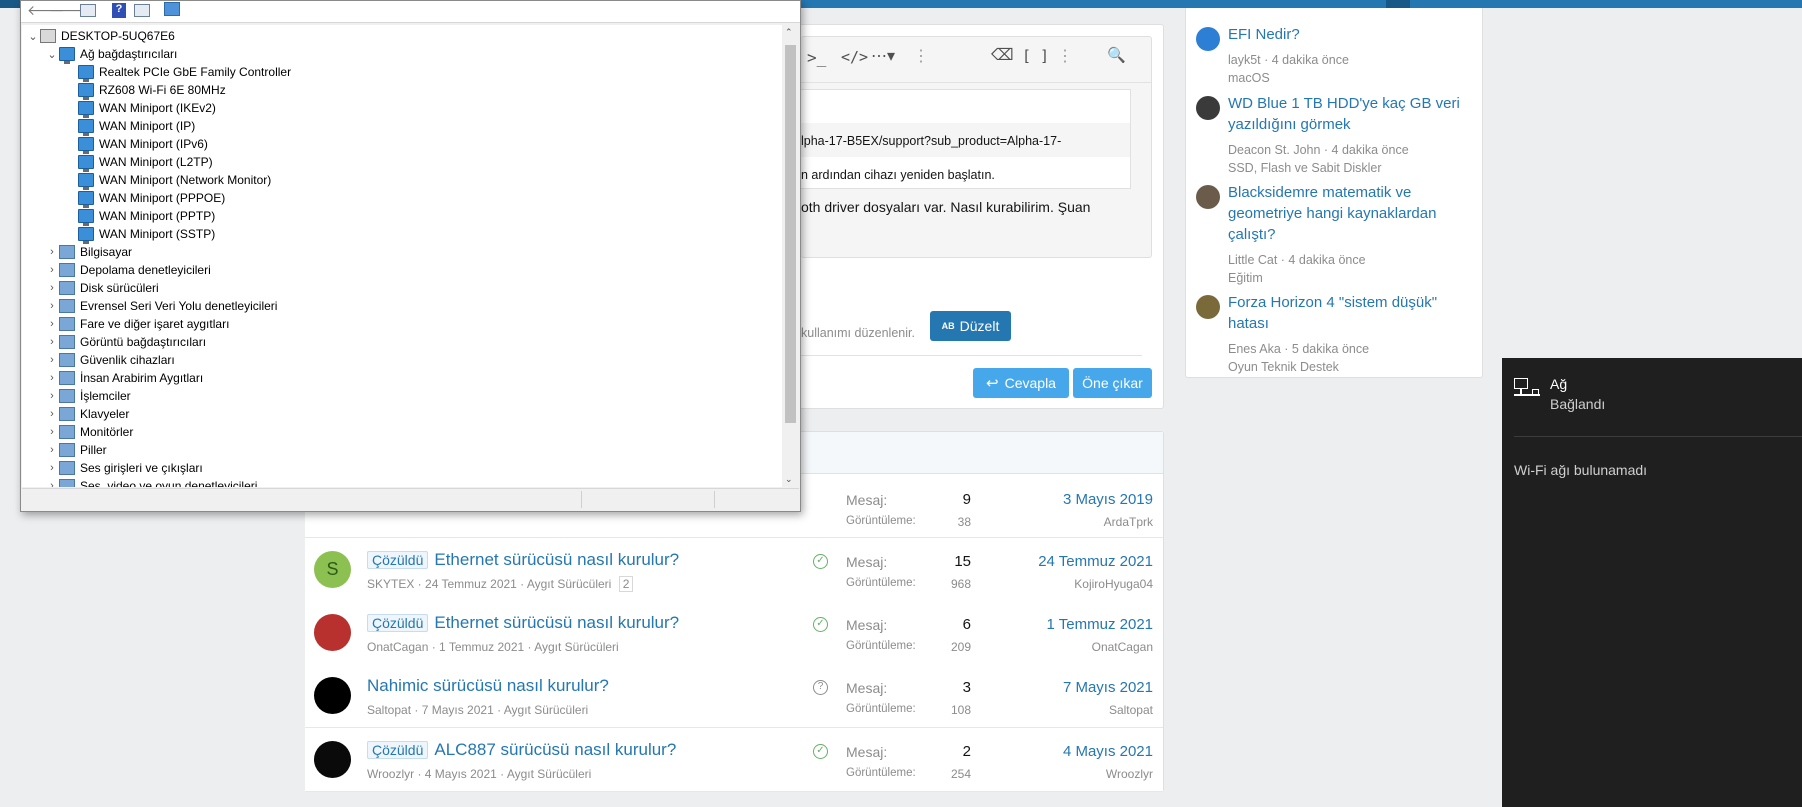 The image size is (1802, 807). I want to click on tree-root: ⌄ DESKTOP-5UQ67E6, so click(100, 36).